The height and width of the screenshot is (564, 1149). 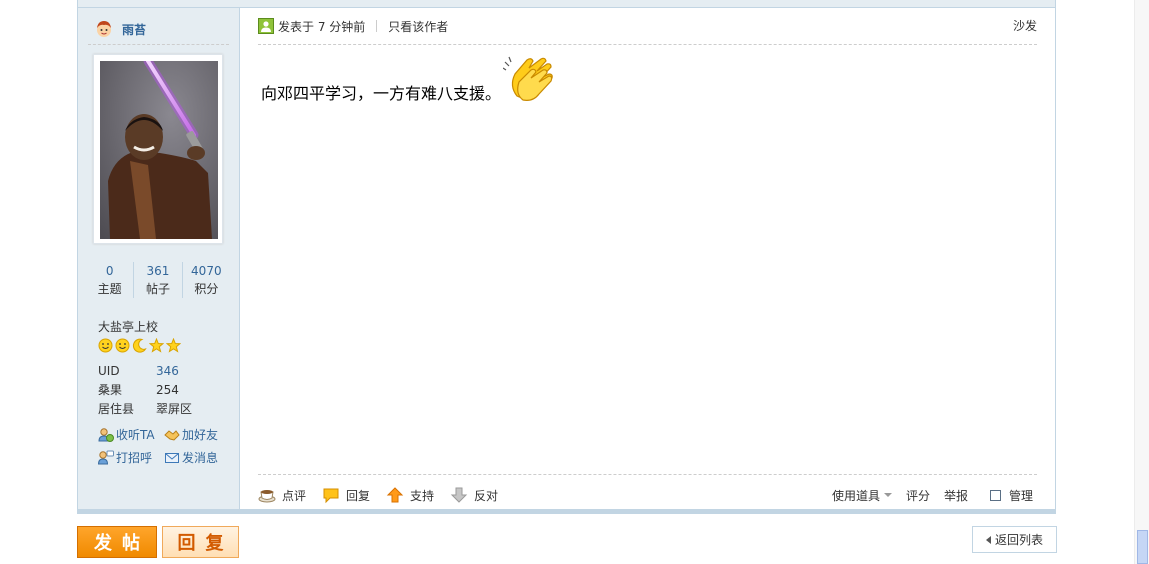 What do you see at coordinates (135, 435) in the screenshot?
I see `follow-label: 收听TA` at bounding box center [135, 435].